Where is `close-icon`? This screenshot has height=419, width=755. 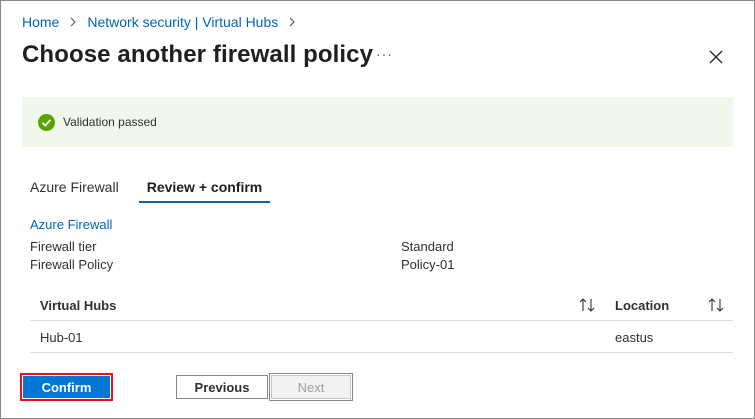
close-icon is located at coordinates (716, 57).